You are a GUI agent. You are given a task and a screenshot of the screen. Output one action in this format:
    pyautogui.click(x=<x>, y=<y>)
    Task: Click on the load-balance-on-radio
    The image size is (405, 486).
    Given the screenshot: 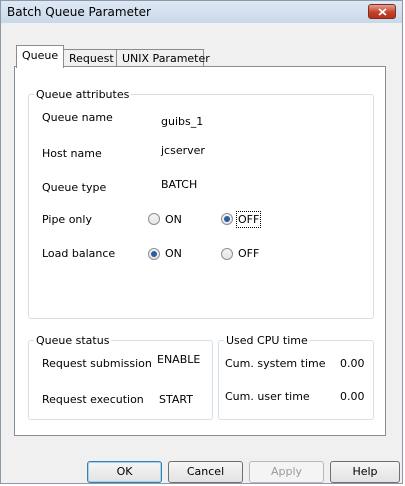 What is the action you would take?
    pyautogui.click(x=154, y=254)
    